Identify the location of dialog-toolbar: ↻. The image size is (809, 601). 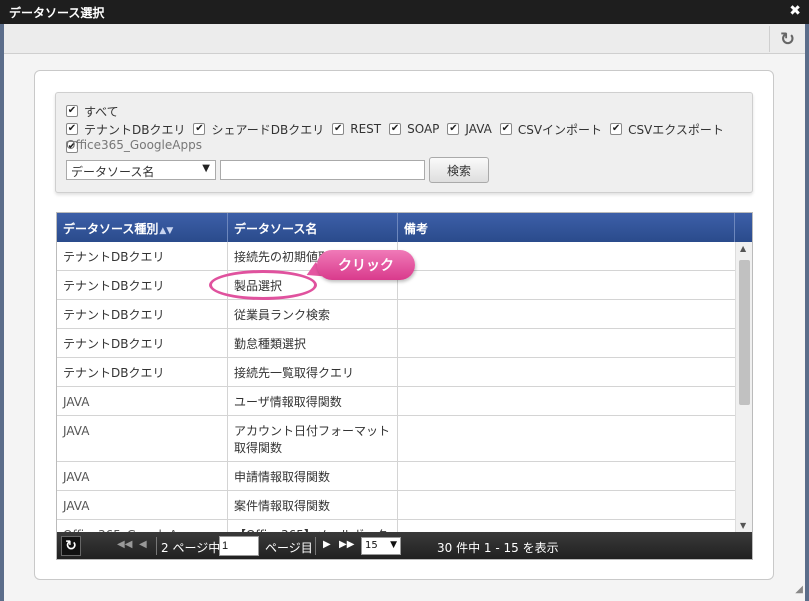
(404, 39).